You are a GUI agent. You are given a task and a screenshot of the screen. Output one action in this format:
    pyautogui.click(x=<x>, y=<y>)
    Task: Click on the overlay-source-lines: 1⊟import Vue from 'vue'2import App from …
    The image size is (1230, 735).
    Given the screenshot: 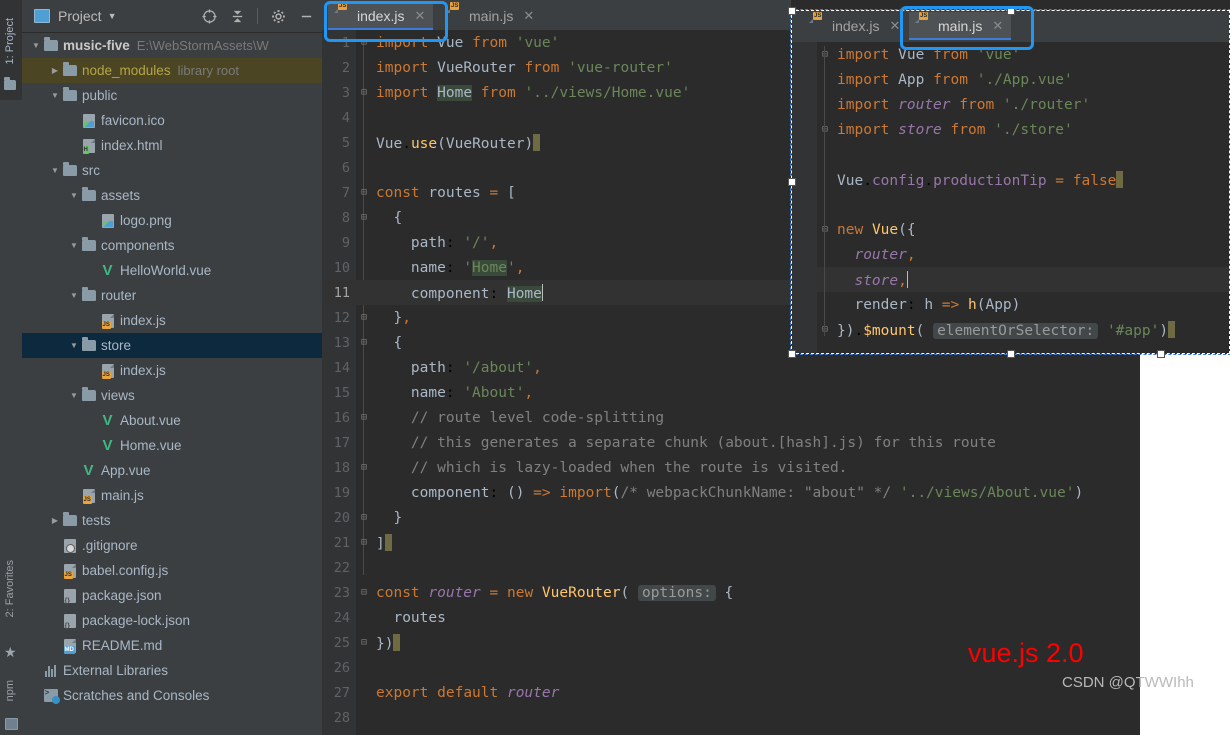 What is the action you would take?
    pyautogui.click(x=1010, y=192)
    